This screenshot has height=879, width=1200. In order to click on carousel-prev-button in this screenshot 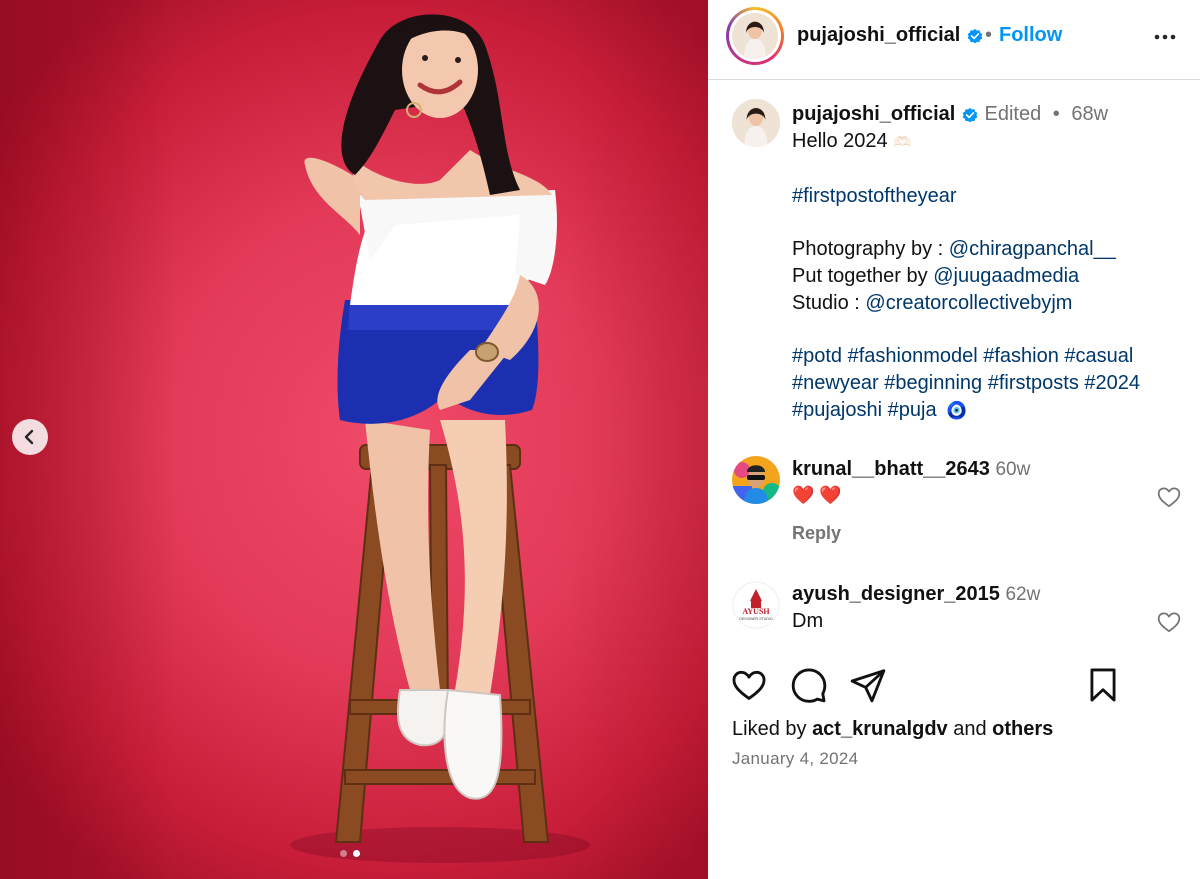, I will do `click(30, 437)`.